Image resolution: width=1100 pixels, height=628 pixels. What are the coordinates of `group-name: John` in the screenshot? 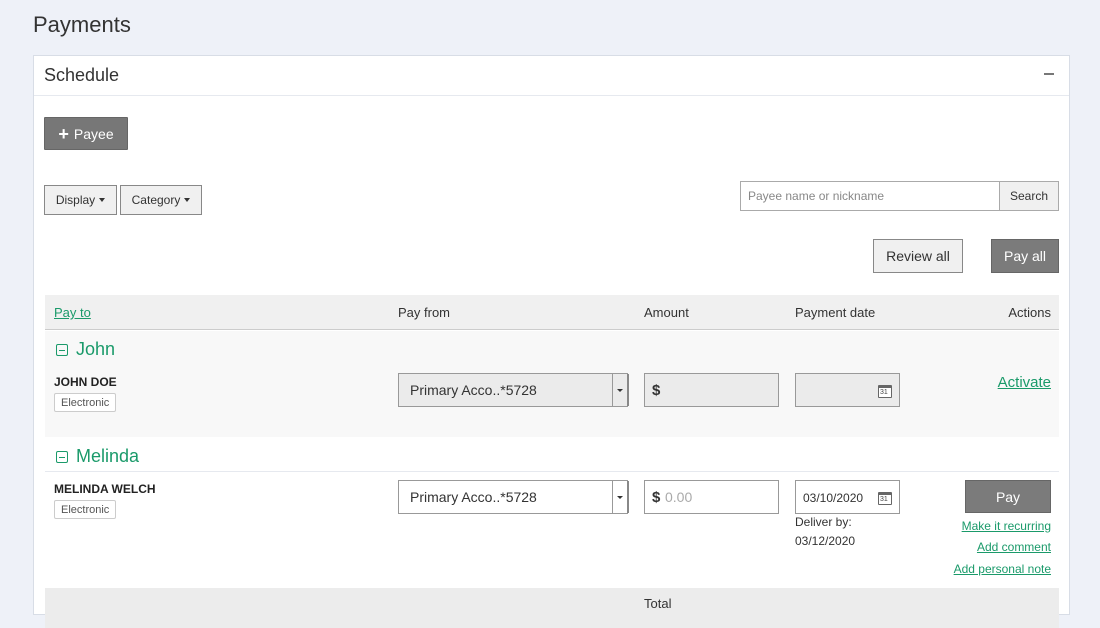 It's located at (96, 349).